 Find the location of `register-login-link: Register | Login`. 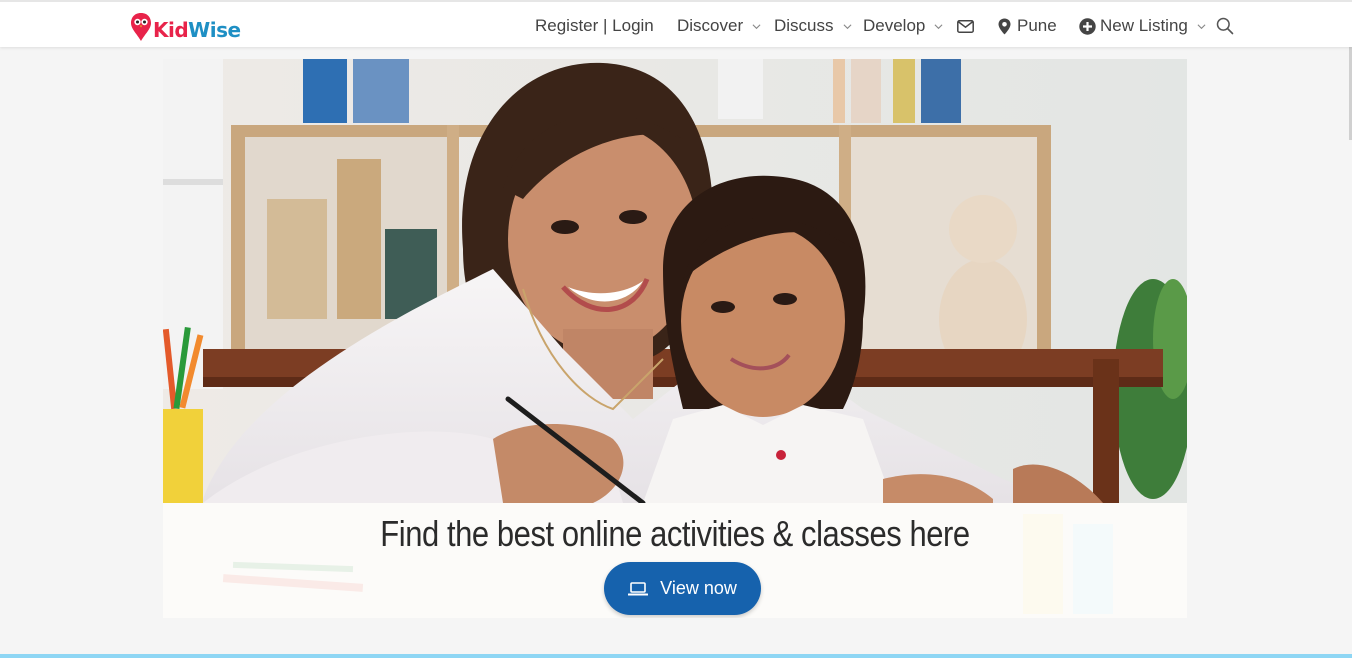

register-login-link: Register | Login is located at coordinates (594, 26).